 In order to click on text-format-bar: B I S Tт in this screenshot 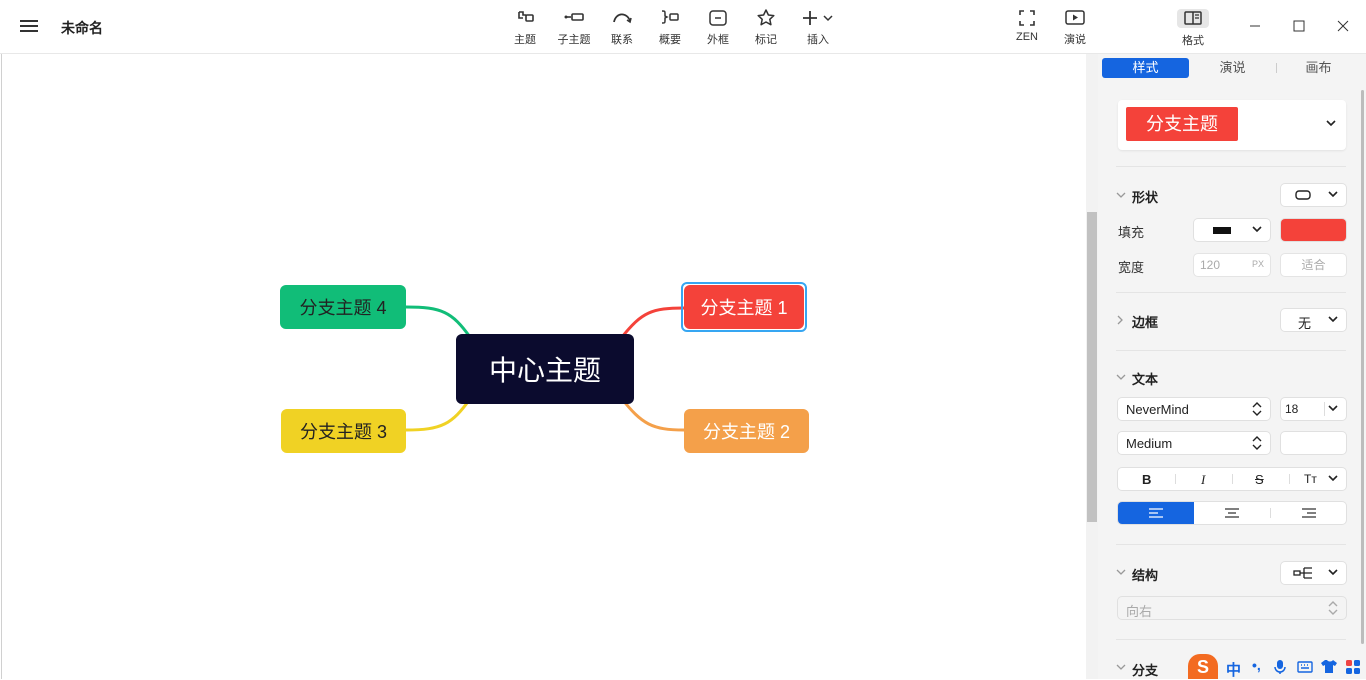, I will do `click(1232, 479)`.